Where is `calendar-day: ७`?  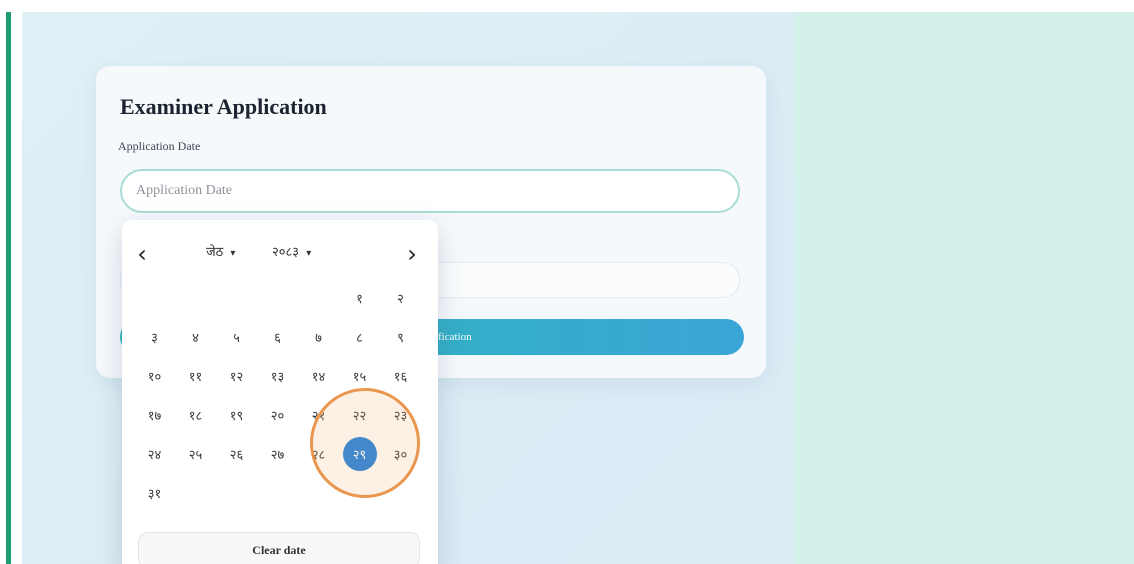
calendar-day: ७ is located at coordinates (318, 336).